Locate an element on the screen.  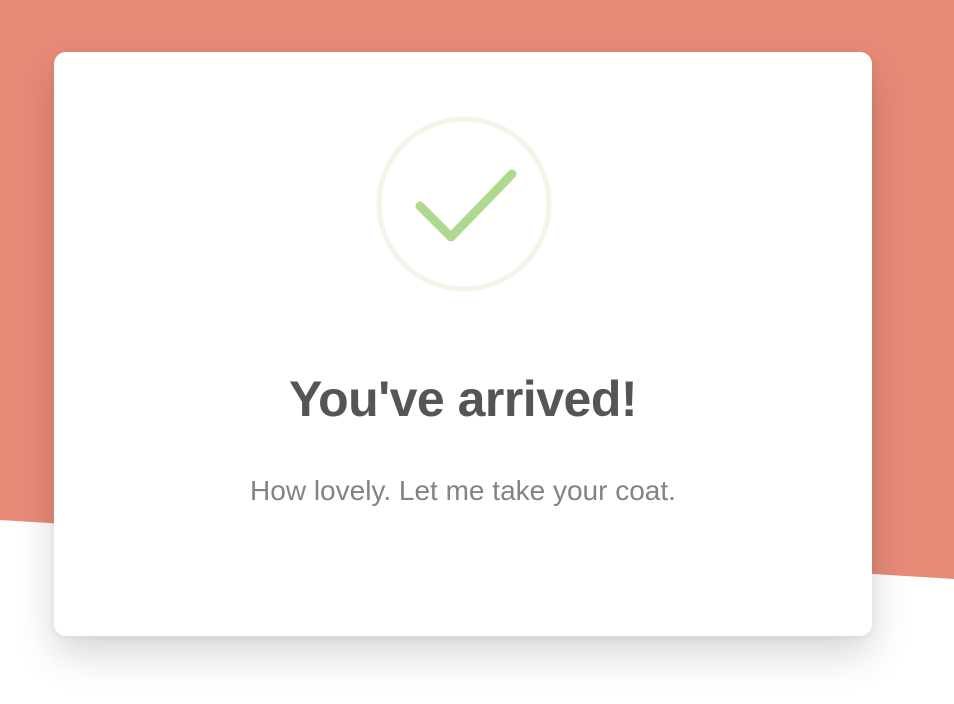
success-title: You've arrived! is located at coordinates (463, 399).